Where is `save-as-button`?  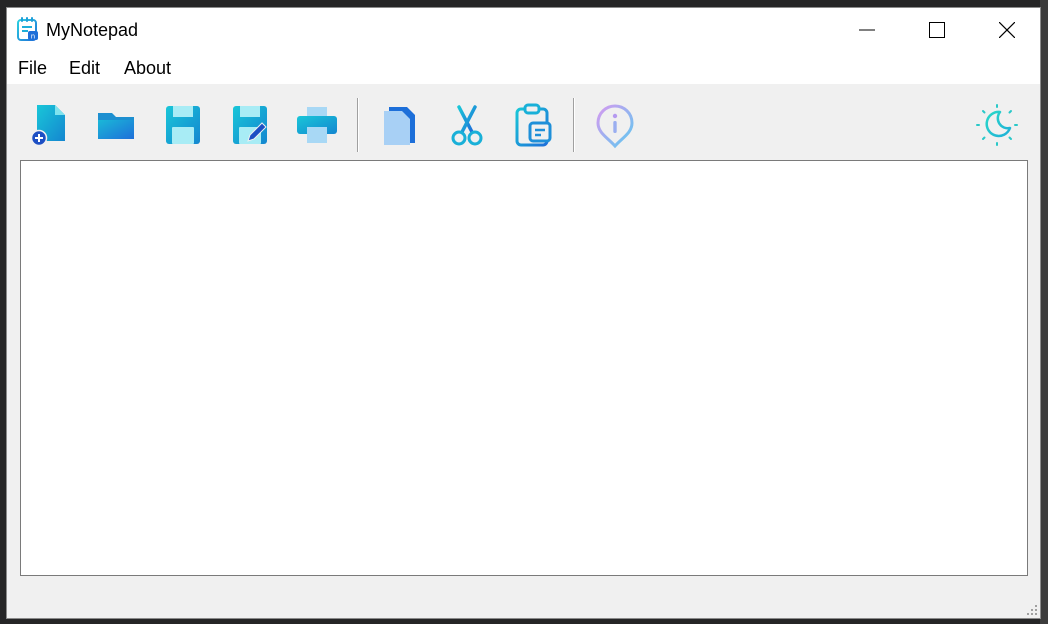 save-as-button is located at coordinates (250, 125).